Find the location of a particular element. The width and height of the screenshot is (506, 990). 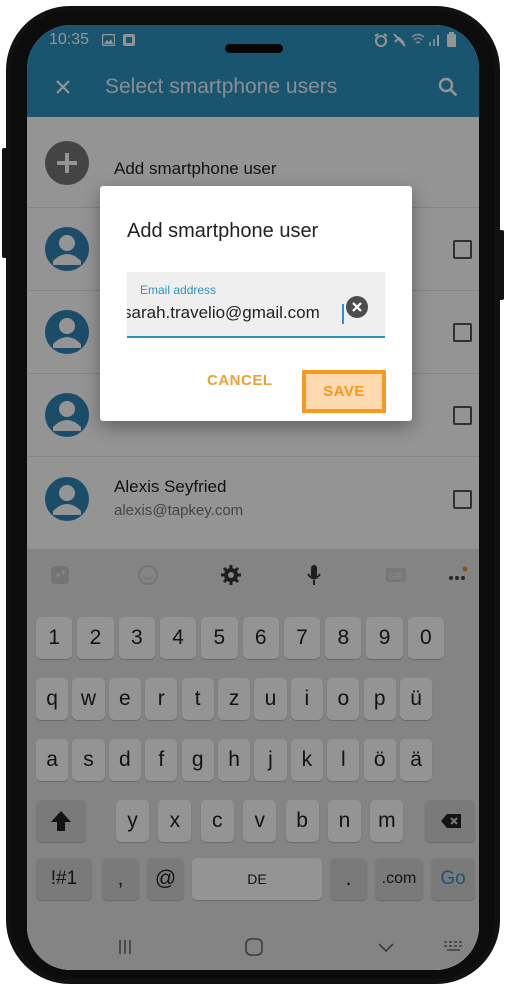

email-field: Email address sarah.travelio@gmail.com is located at coordinates (256, 305).